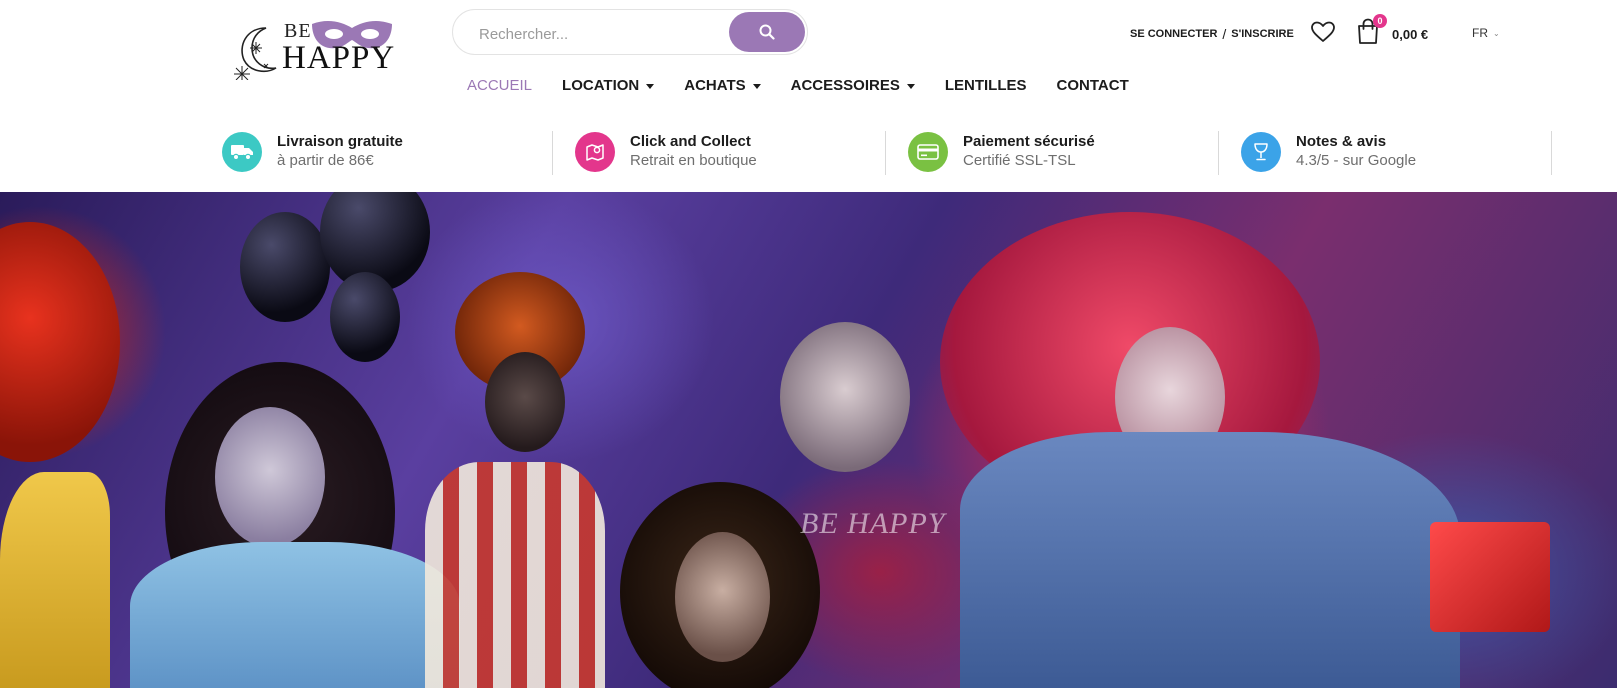 The image size is (1617, 688). What do you see at coordinates (1019, 160) in the screenshot?
I see `feature-subtitle: Certifié SSL-TSL` at bounding box center [1019, 160].